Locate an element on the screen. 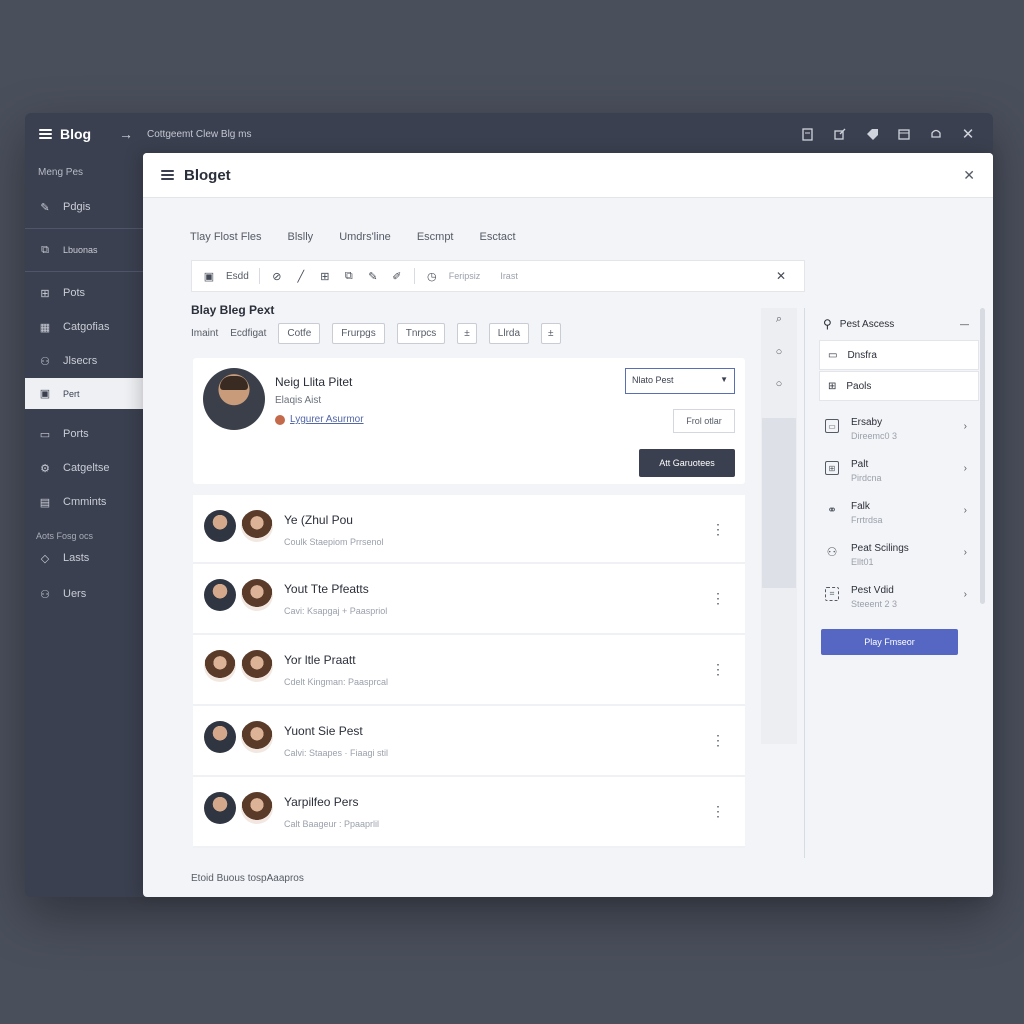 This screenshot has width=1024, height=1024. item-sub: Direemc0 3 is located at coordinates (874, 436).